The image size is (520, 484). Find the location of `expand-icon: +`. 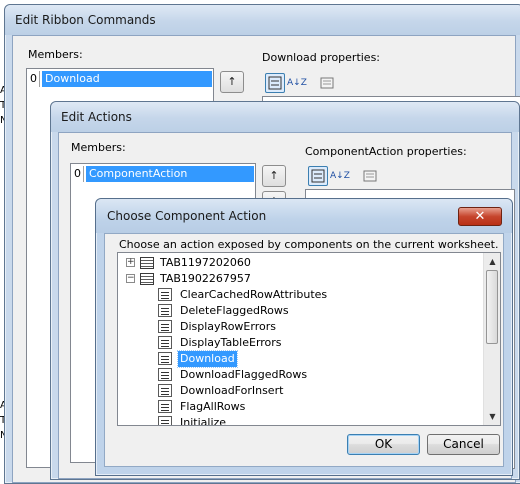

expand-icon: + is located at coordinates (130, 262).